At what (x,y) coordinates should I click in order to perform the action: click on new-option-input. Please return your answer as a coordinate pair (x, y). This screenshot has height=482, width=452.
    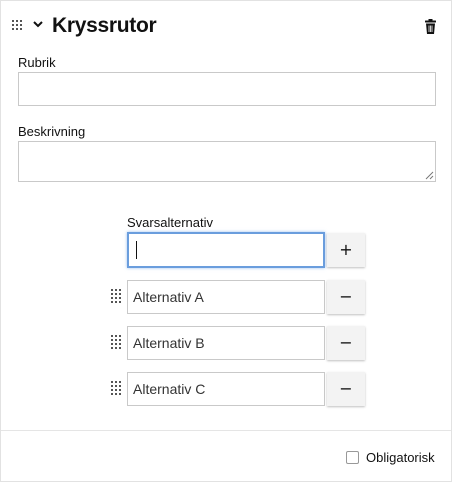
    Looking at the image, I should click on (226, 250).